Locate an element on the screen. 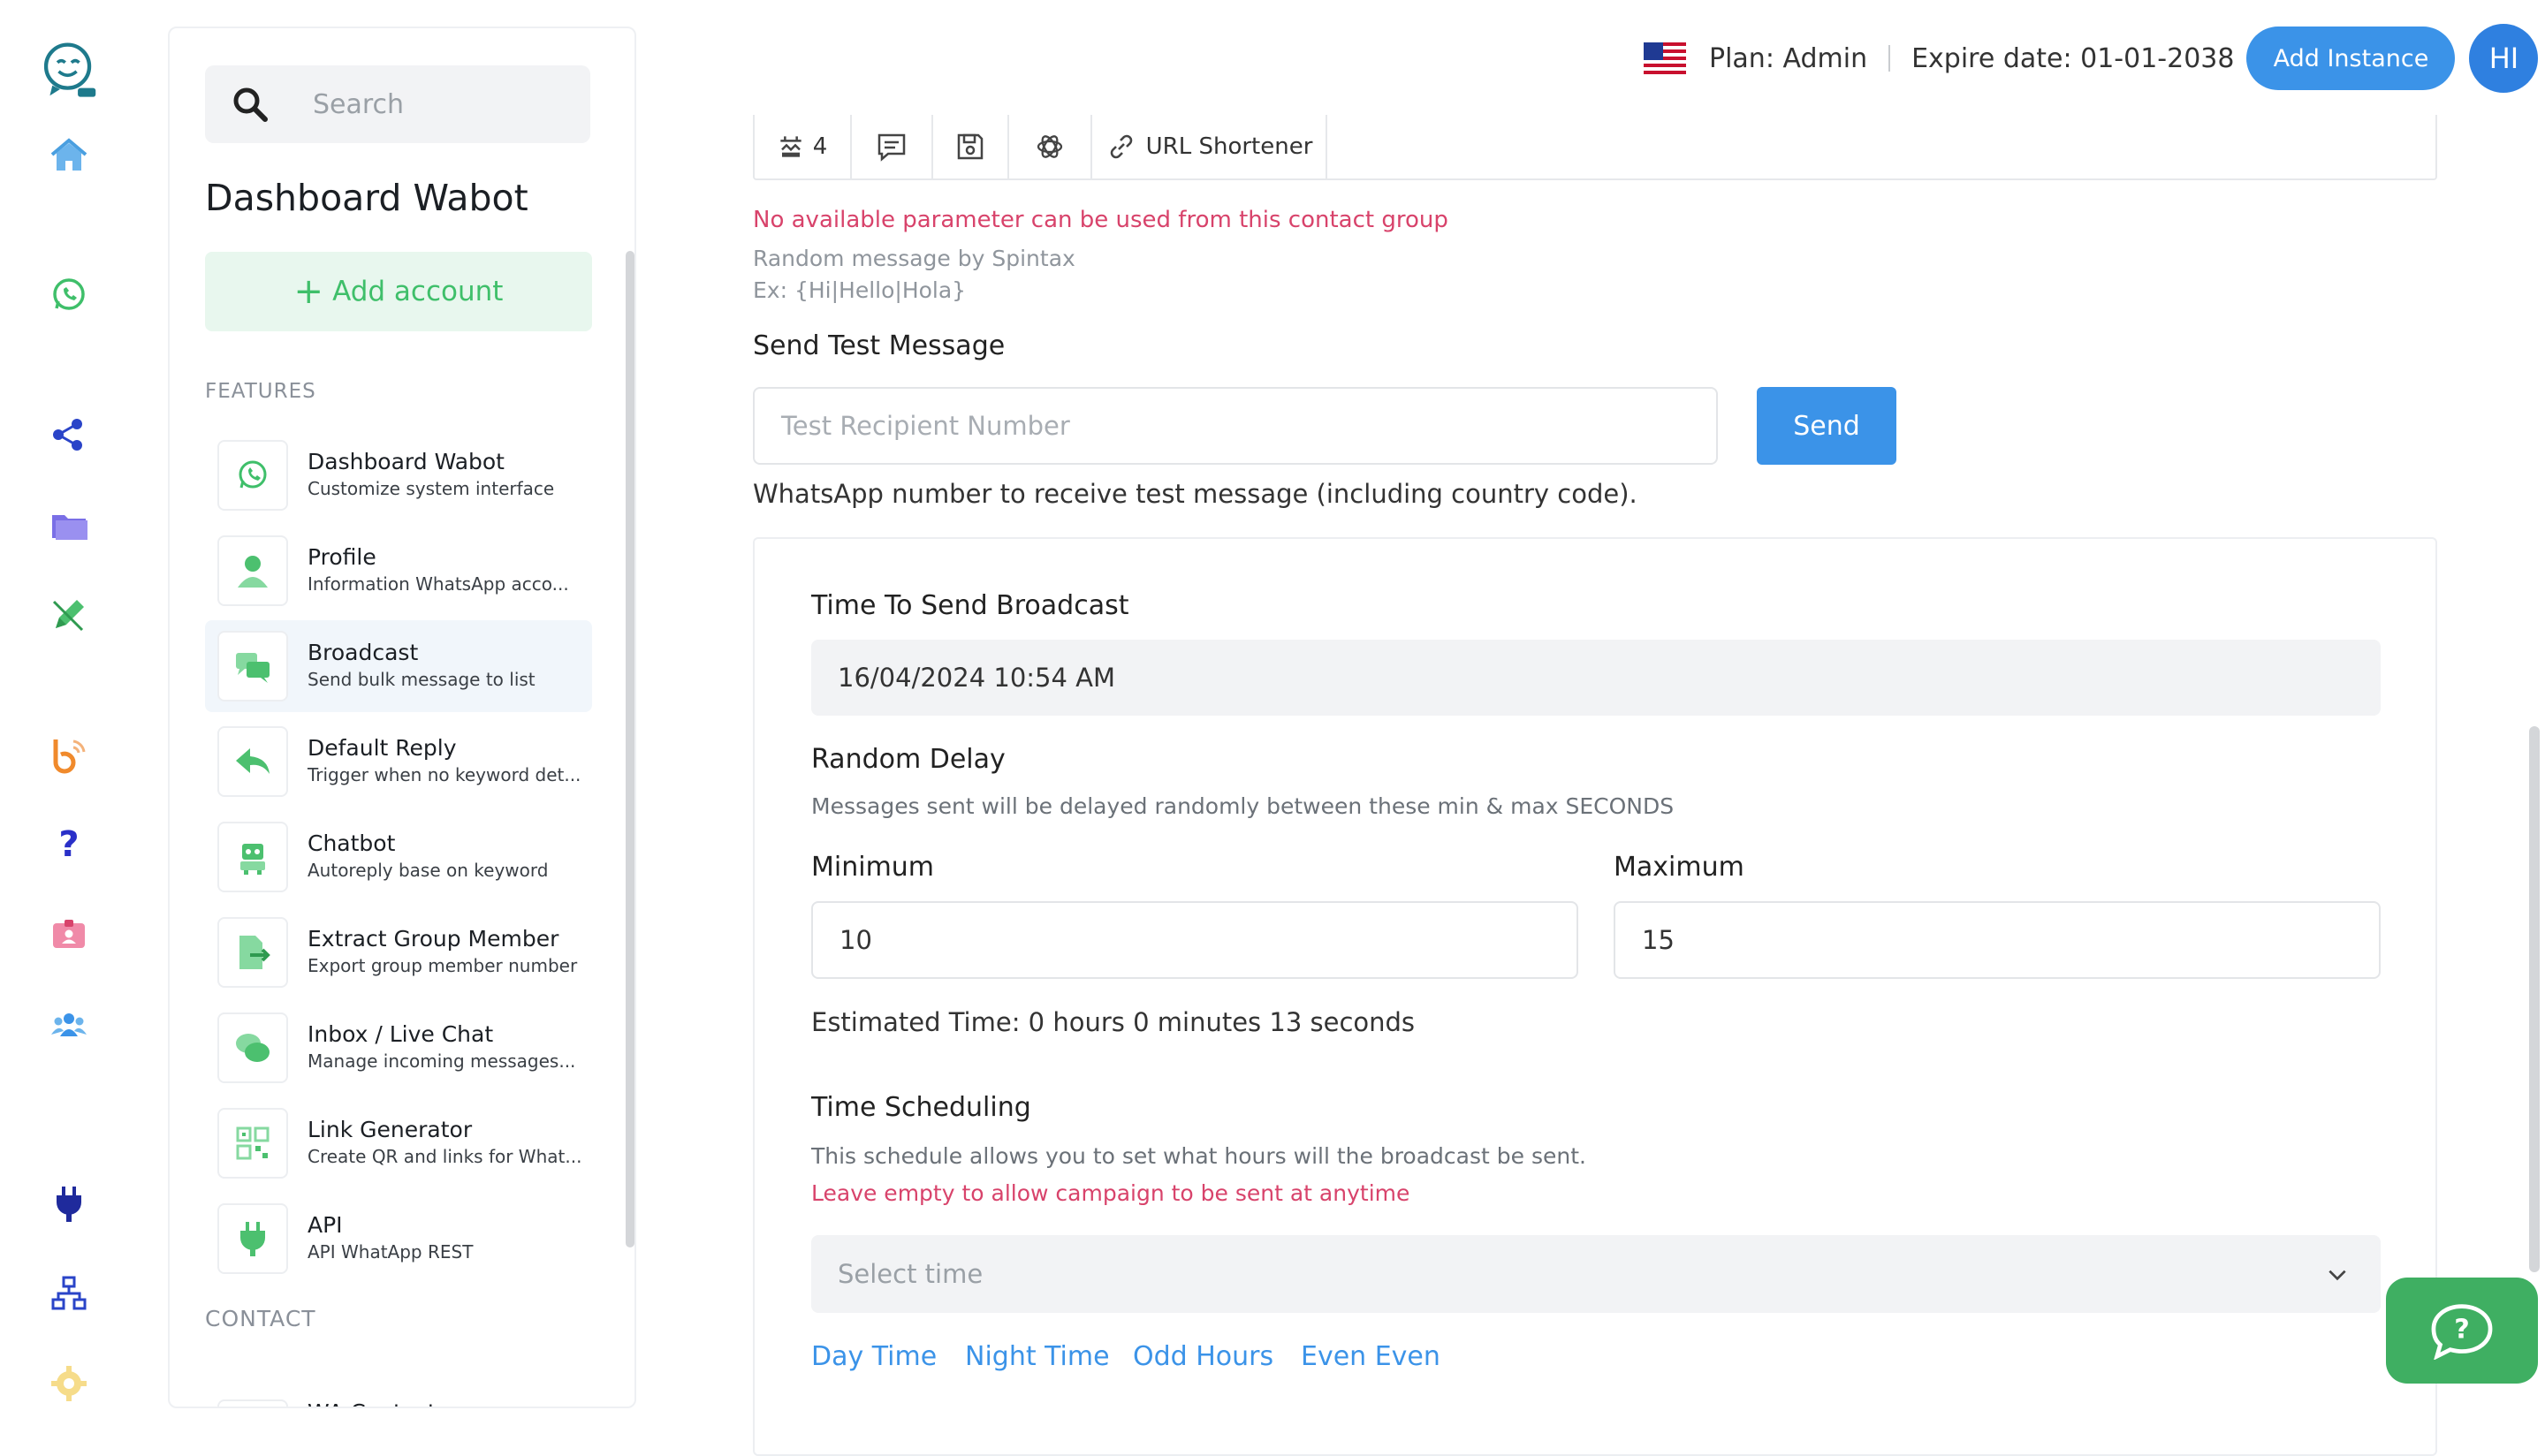  logo-icon is located at coordinates (69, 69).